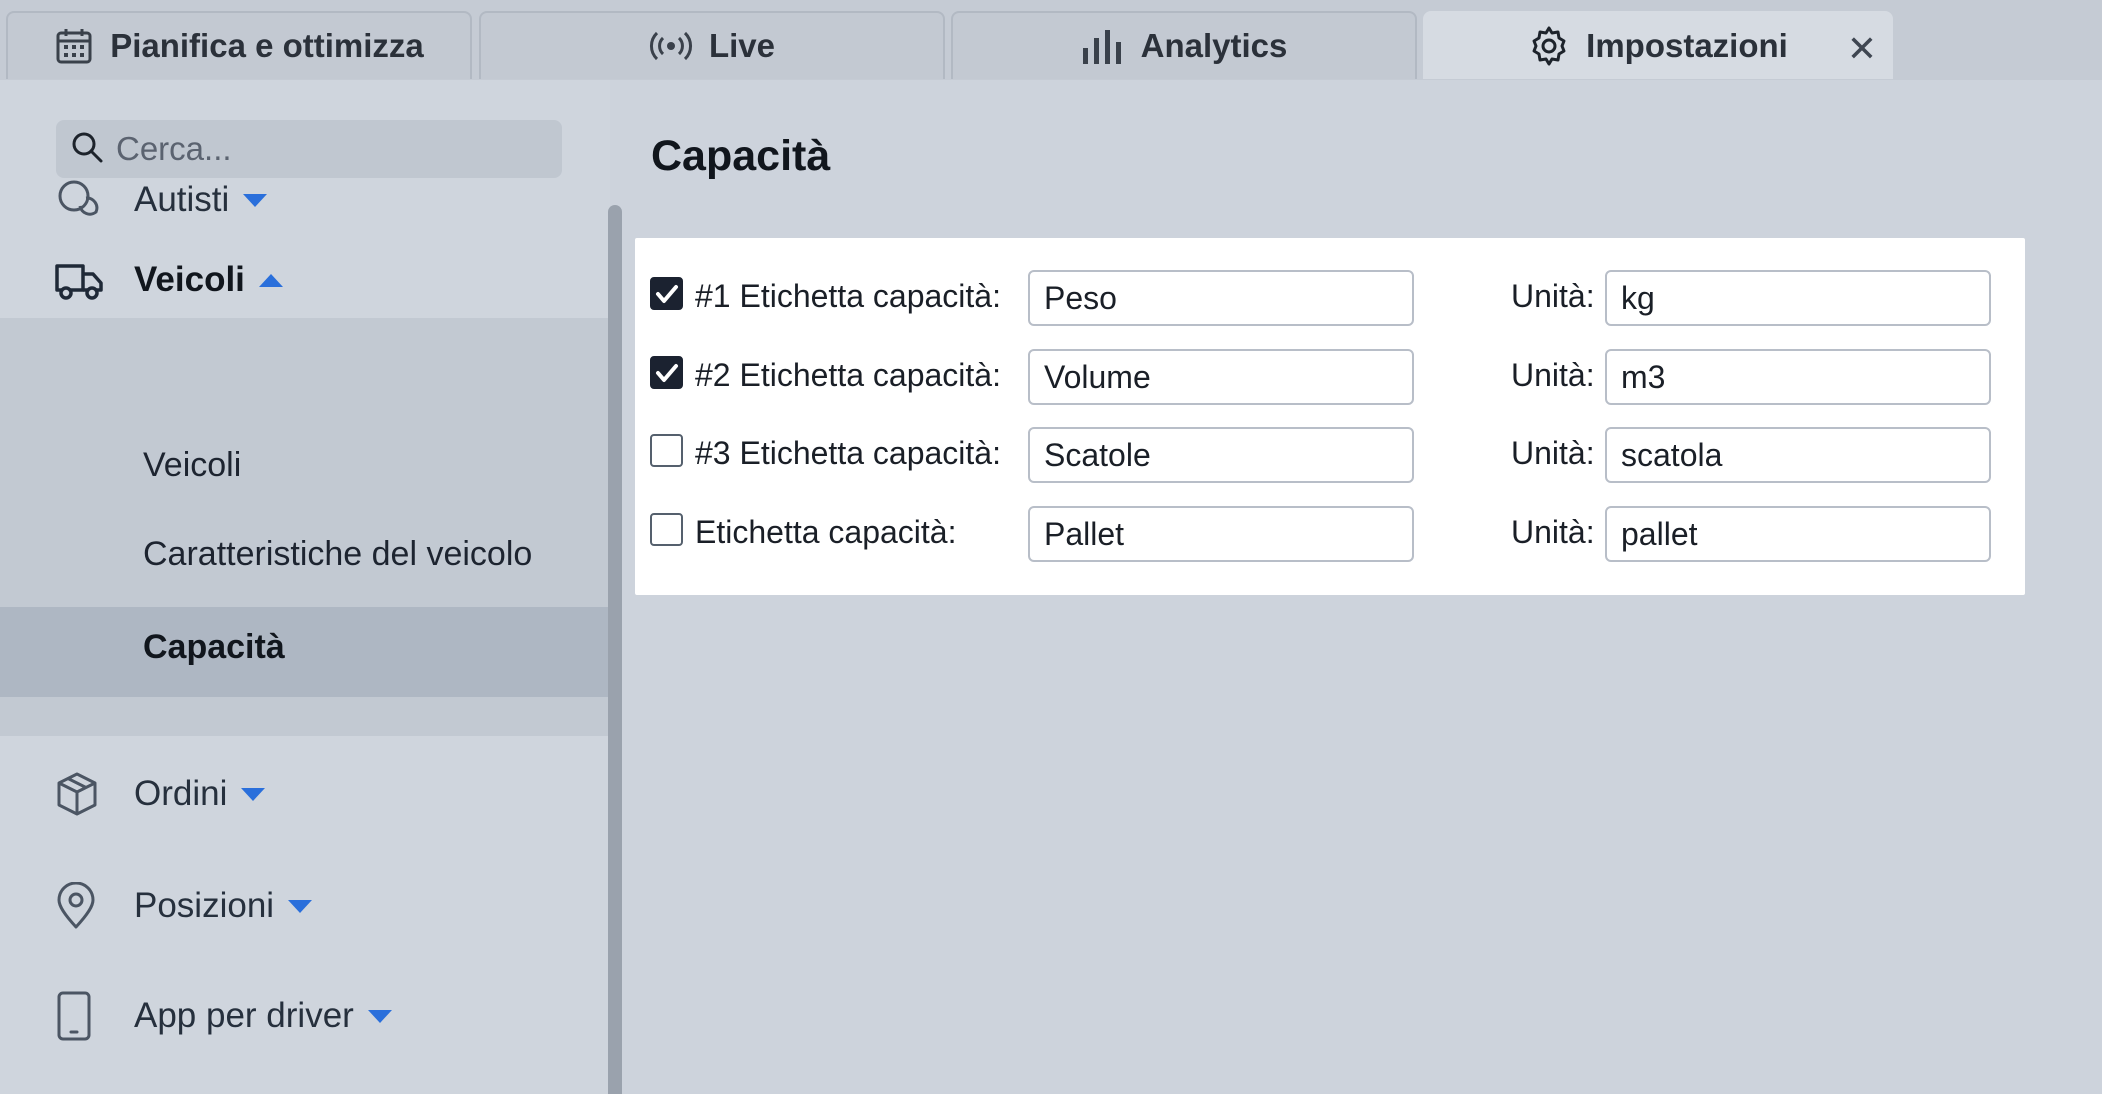  What do you see at coordinates (94, 280) in the screenshot?
I see `truck-icon` at bounding box center [94, 280].